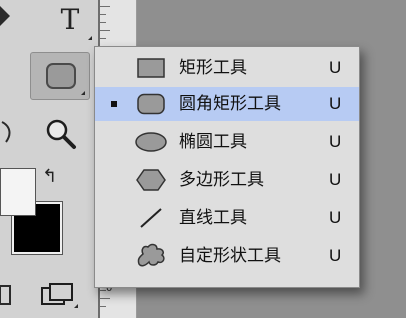 This screenshot has width=406, height=318. What do you see at coordinates (151, 180) in the screenshot?
I see `polygon-icon` at bounding box center [151, 180].